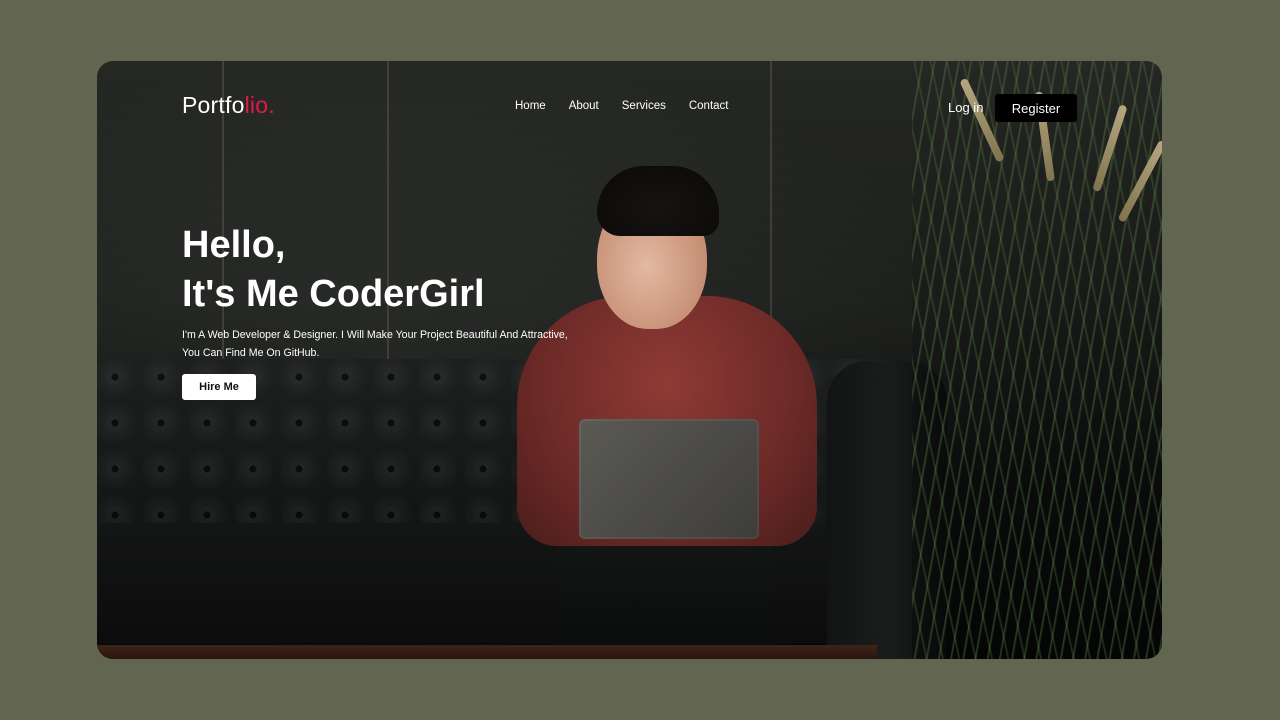  I want to click on nav-services: Services, so click(644, 106).